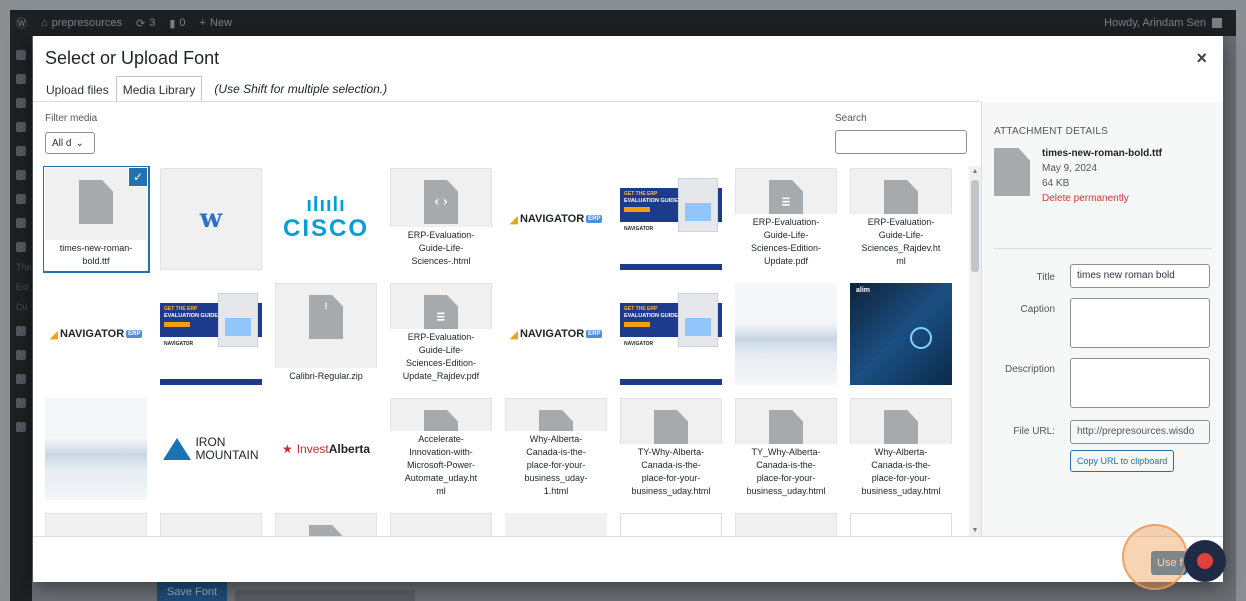 The image size is (1246, 601). What do you see at coordinates (21, 199) in the screenshot?
I see `form-icon` at bounding box center [21, 199].